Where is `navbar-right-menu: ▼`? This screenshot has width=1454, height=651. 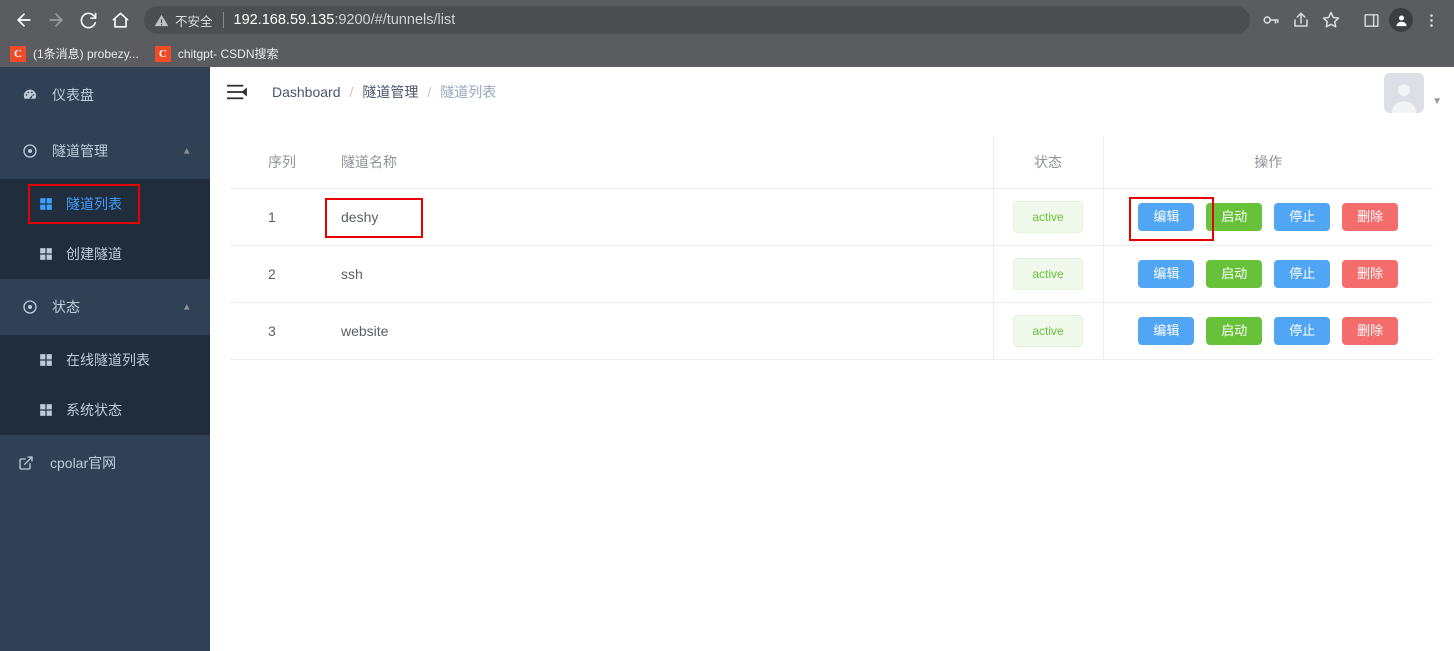
navbar-right-menu: ▼ is located at coordinates (1413, 93).